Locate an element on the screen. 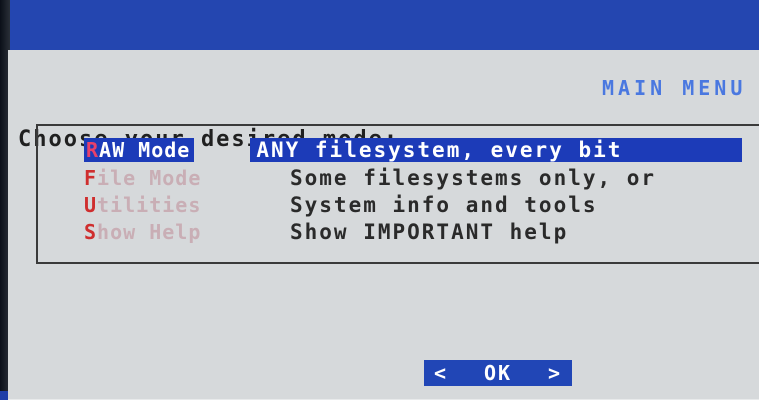  menu-item-file-mode: File Mode Some filesystems only, or is located at coordinates (370, 178).